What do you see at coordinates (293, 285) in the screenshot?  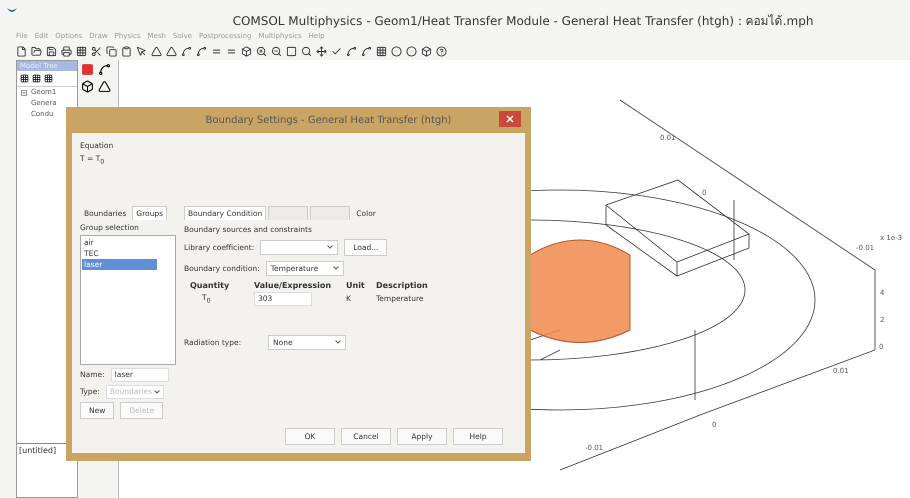 I see `column-header: Value/Expression` at bounding box center [293, 285].